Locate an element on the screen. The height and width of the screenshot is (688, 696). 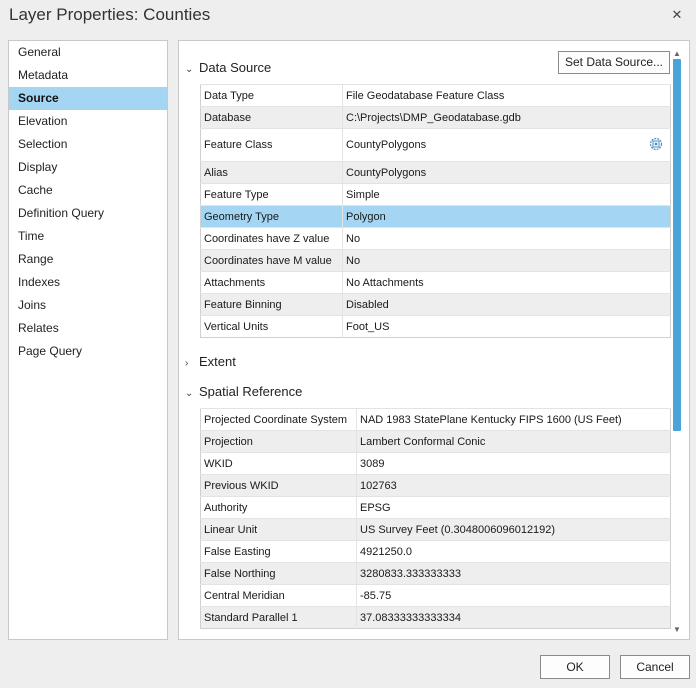
table-row: Central Meridian -85.75 is located at coordinates (435, 595).